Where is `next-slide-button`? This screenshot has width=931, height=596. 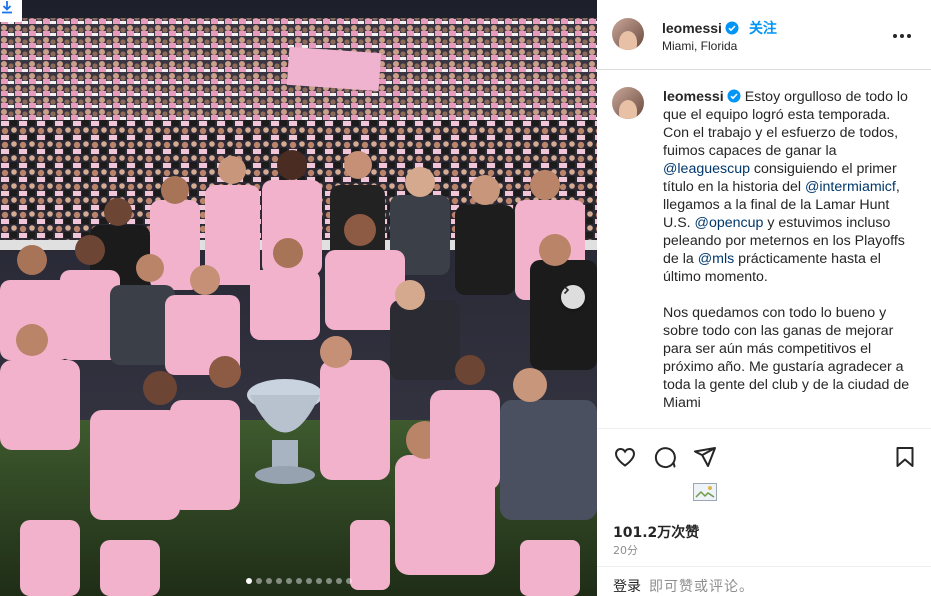
next-slide-button is located at coordinates (573, 297).